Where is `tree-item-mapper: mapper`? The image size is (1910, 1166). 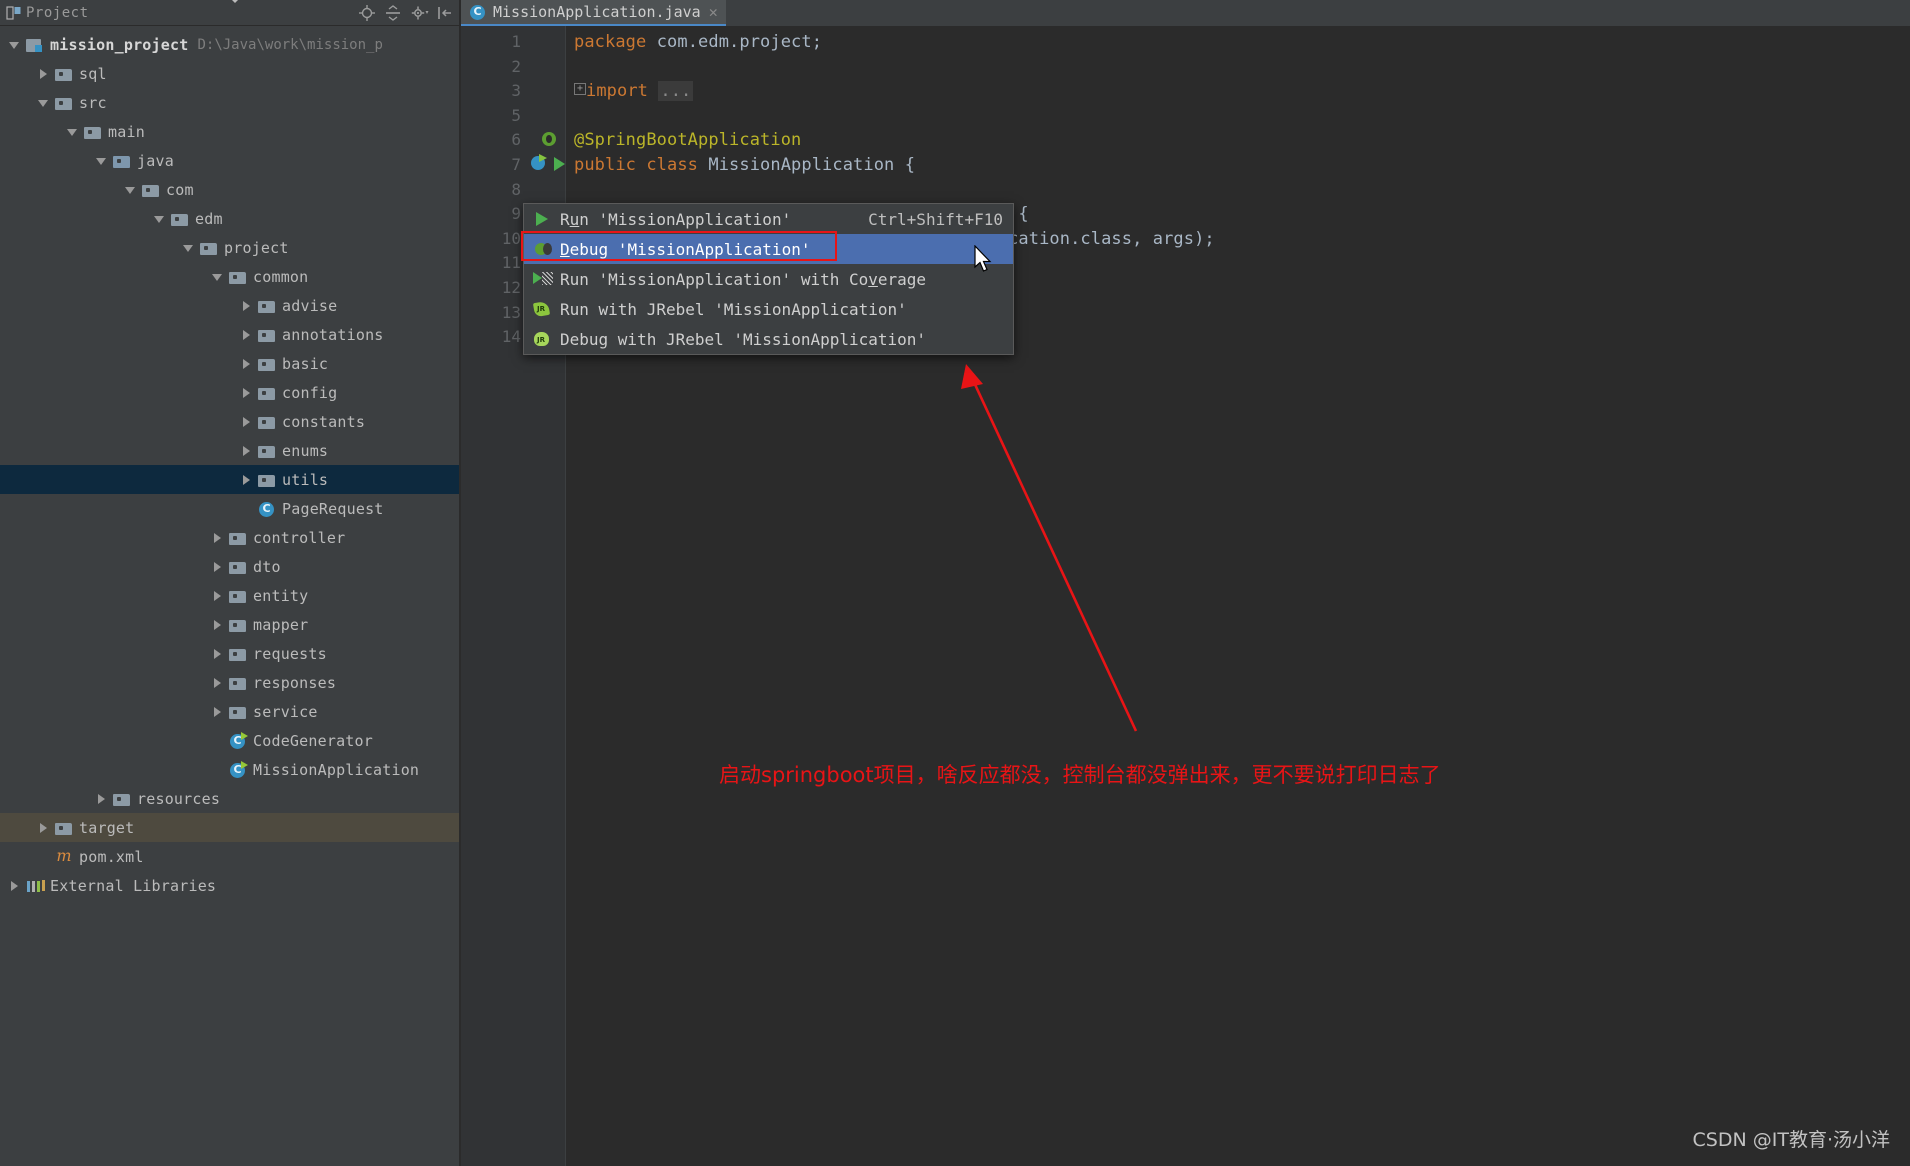
tree-item-mapper: mapper is located at coordinates (229, 624).